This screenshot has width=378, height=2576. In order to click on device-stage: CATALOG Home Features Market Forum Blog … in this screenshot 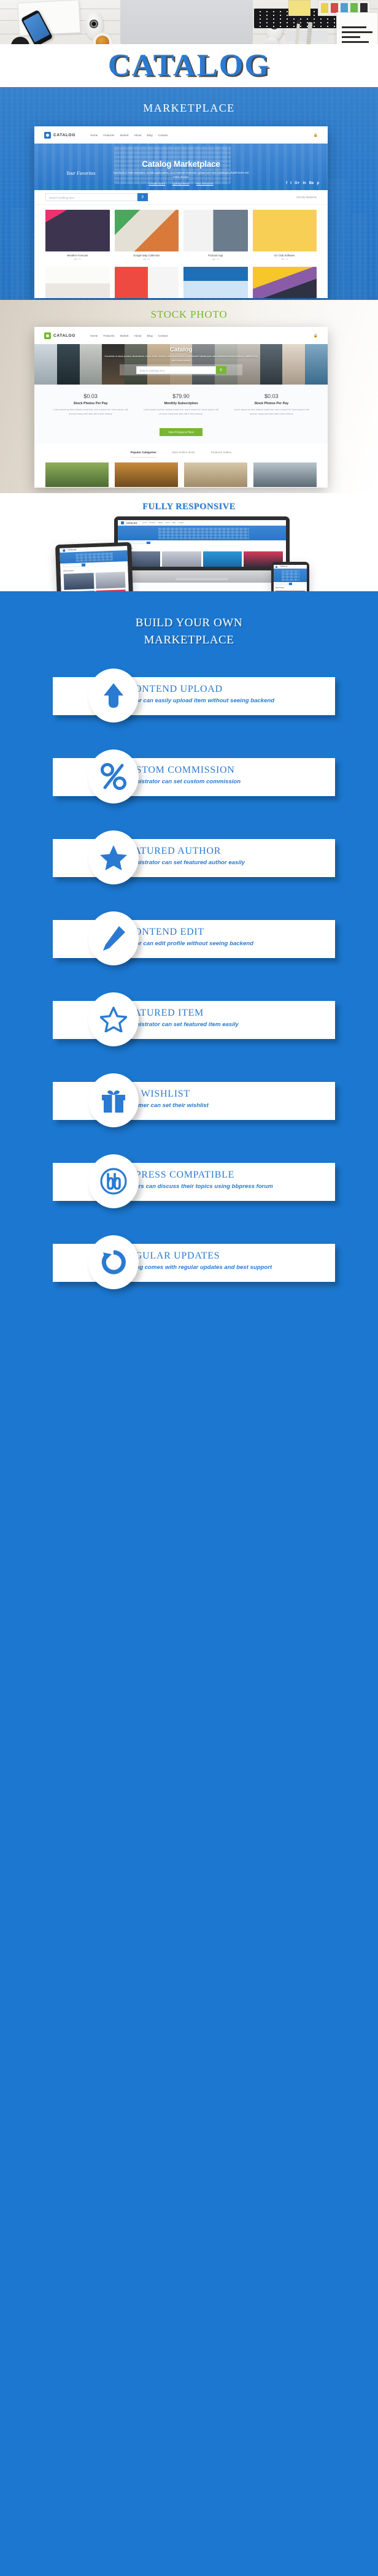, I will do `click(189, 553)`.